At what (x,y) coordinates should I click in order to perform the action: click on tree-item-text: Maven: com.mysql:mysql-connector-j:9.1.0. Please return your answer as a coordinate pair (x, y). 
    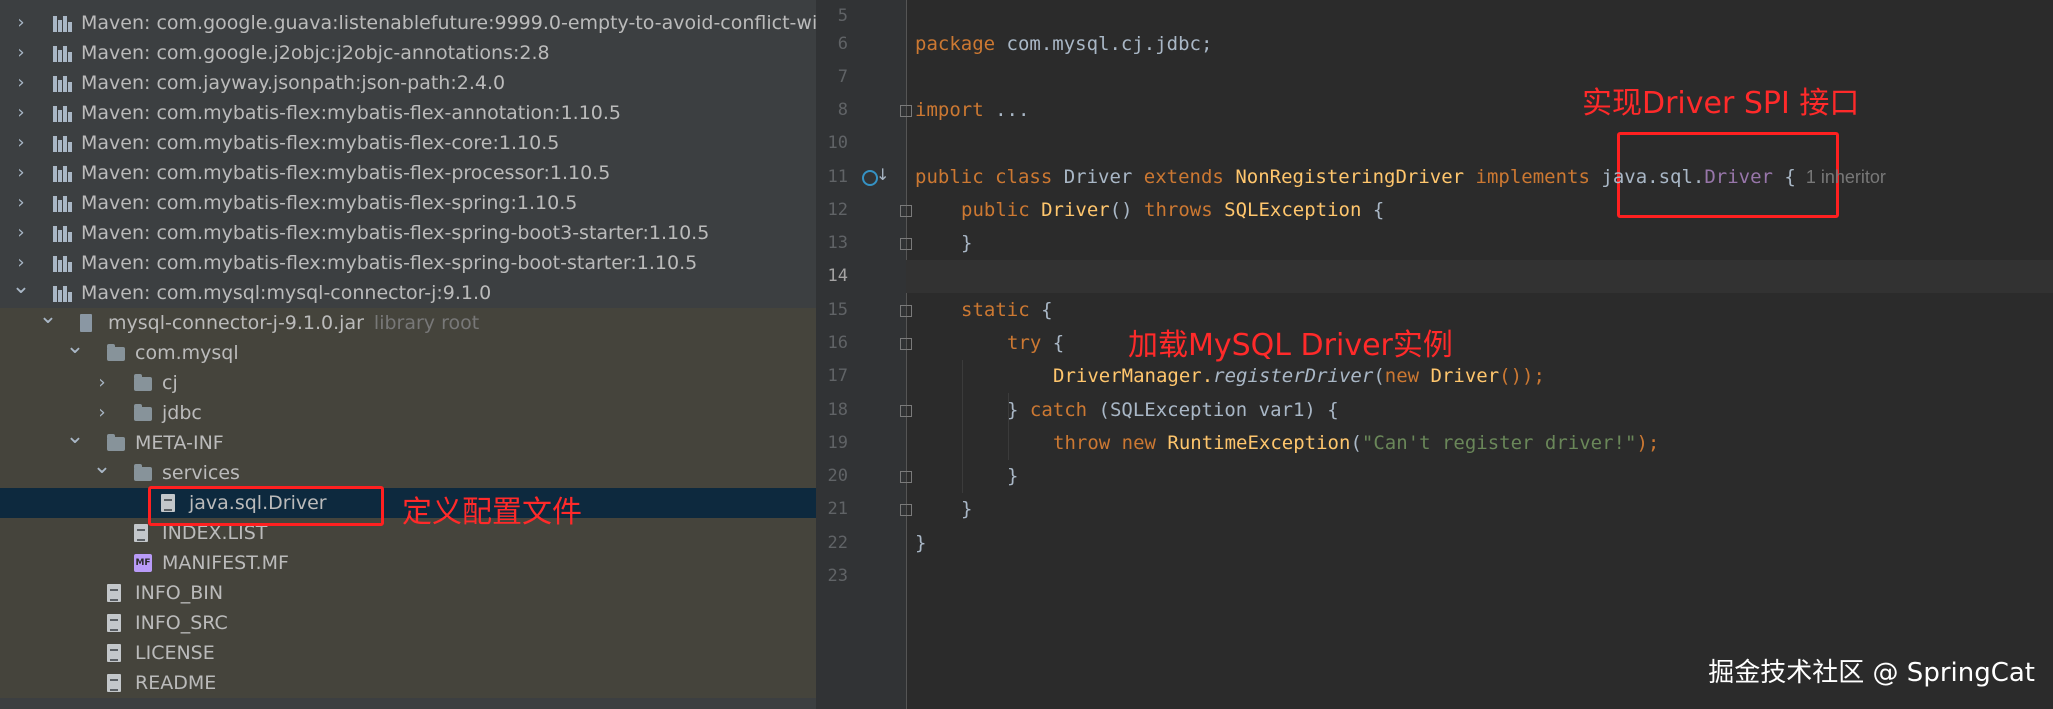
    Looking at the image, I should click on (286, 293).